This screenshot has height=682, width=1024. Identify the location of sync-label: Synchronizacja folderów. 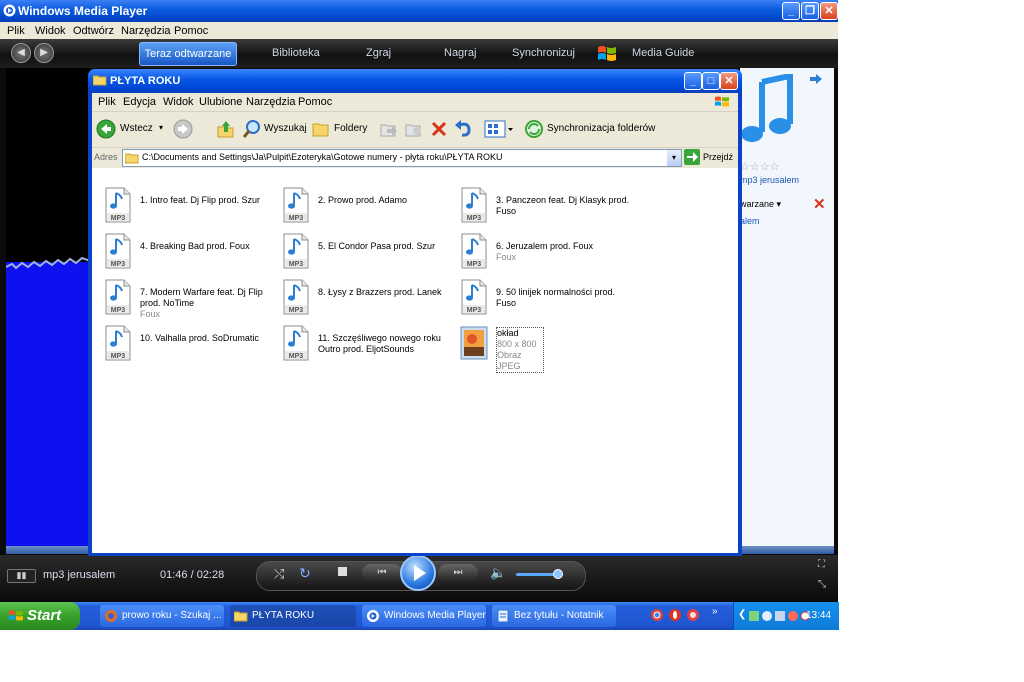
(601, 128).